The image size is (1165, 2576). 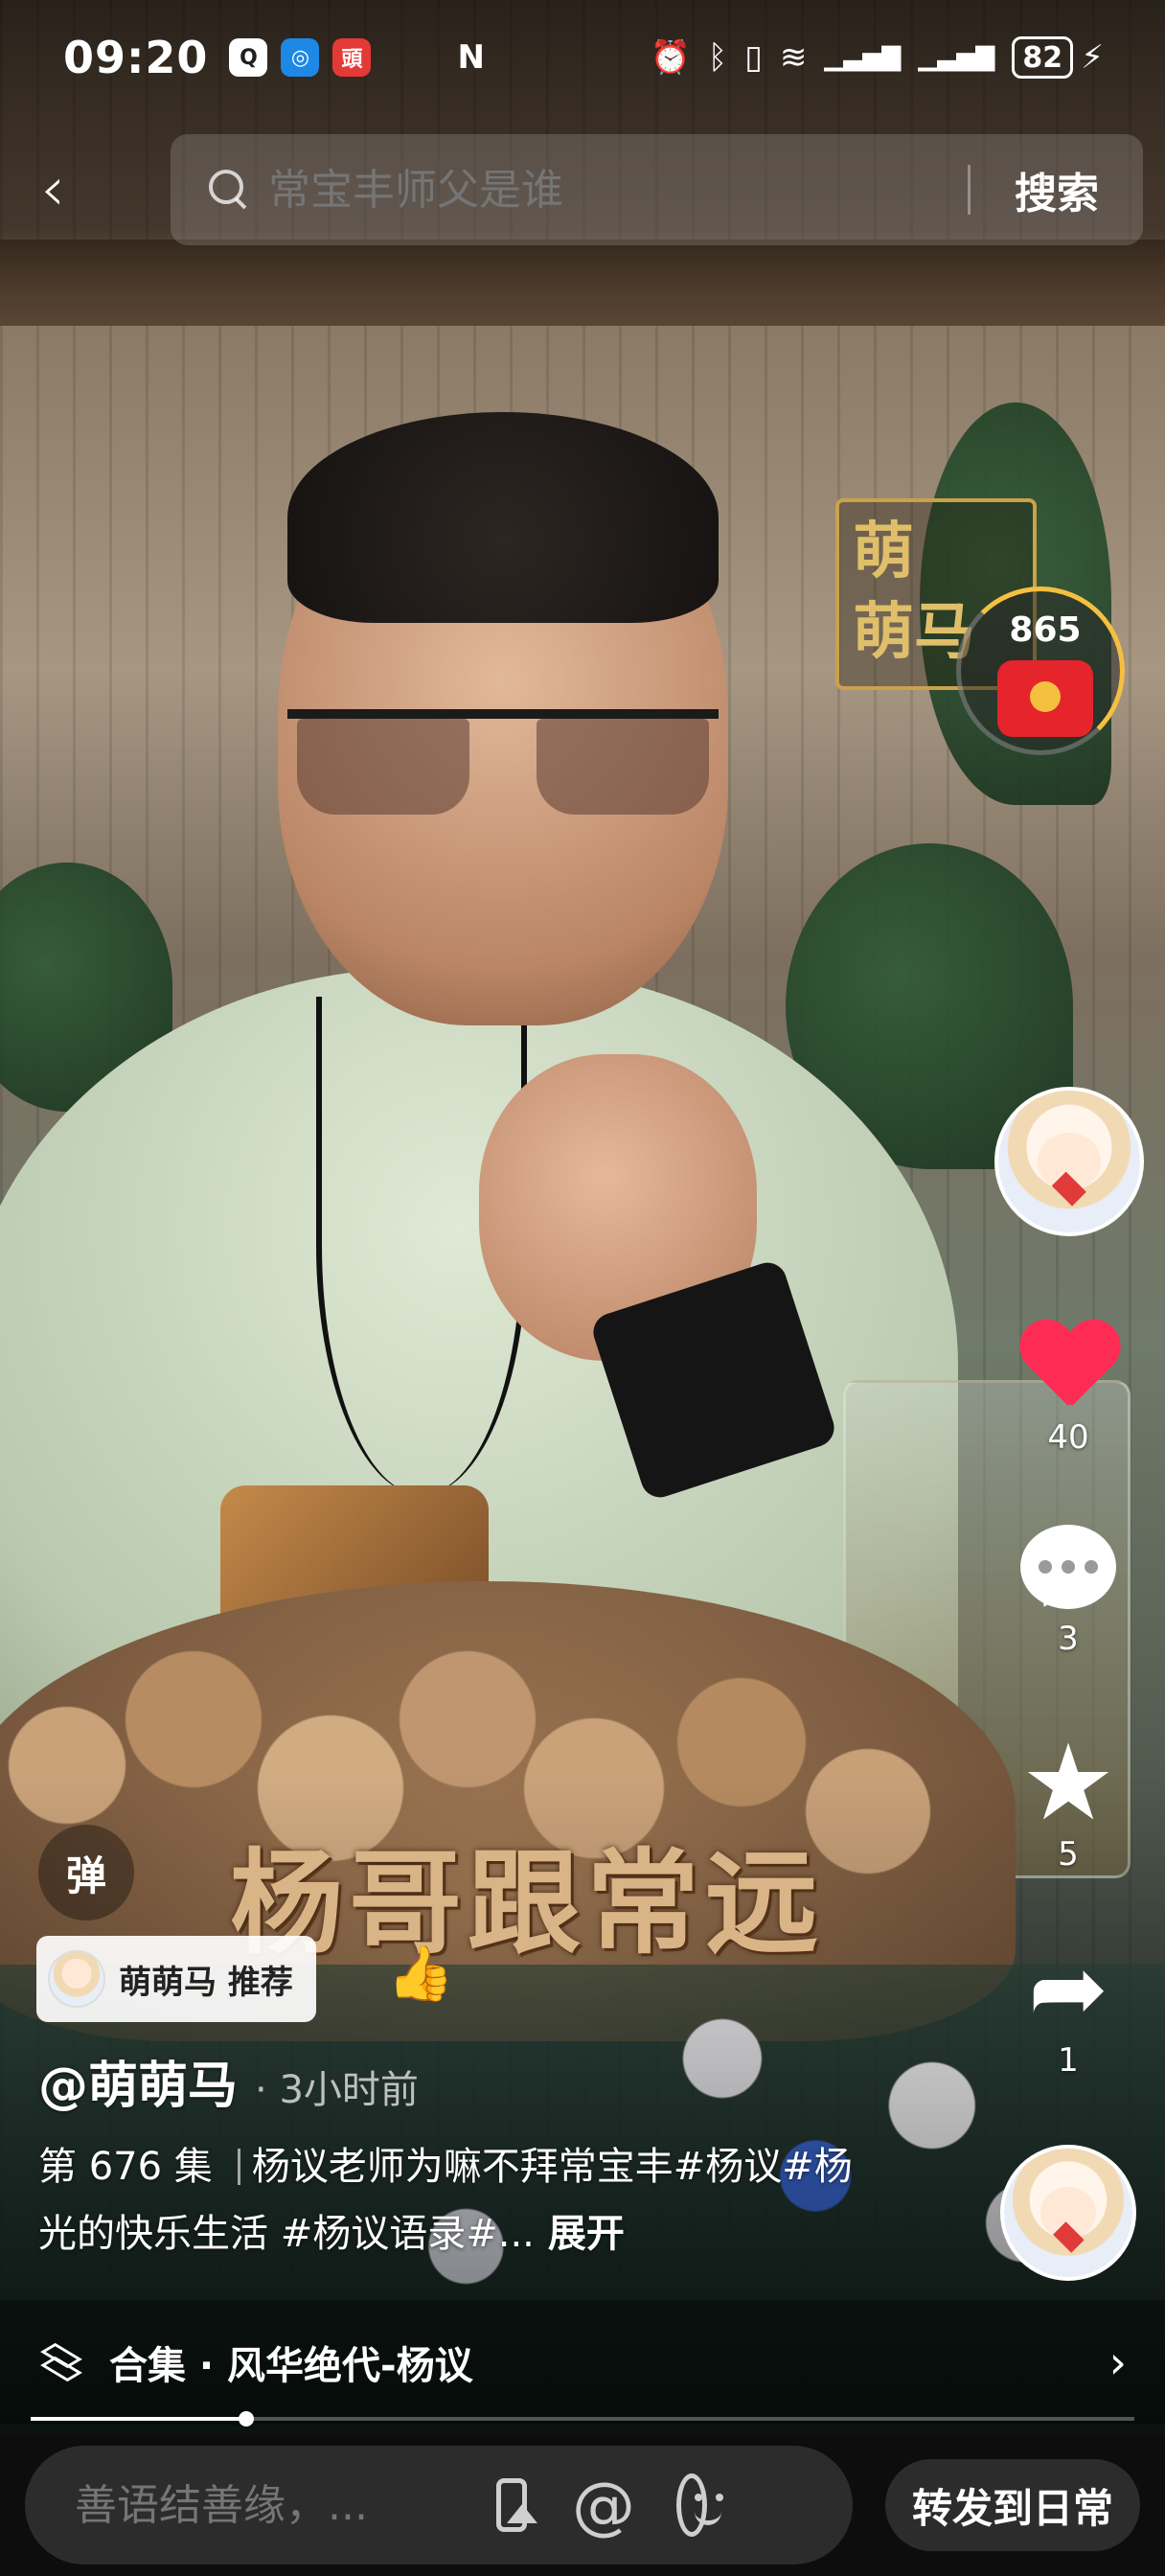 I want to click on red-packet-icon, so click(x=1045, y=698).